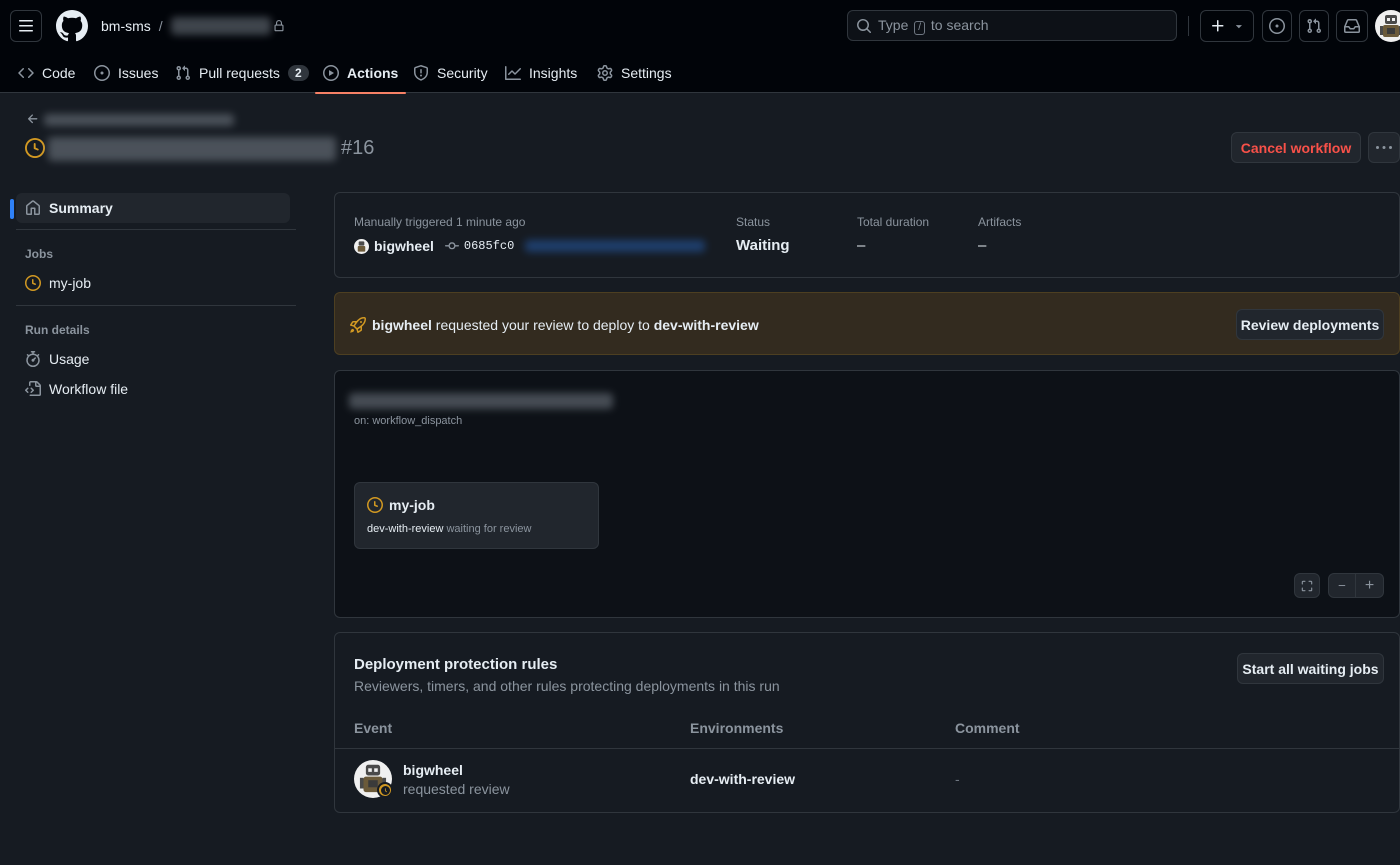  I want to click on lock-icon, so click(279, 26).